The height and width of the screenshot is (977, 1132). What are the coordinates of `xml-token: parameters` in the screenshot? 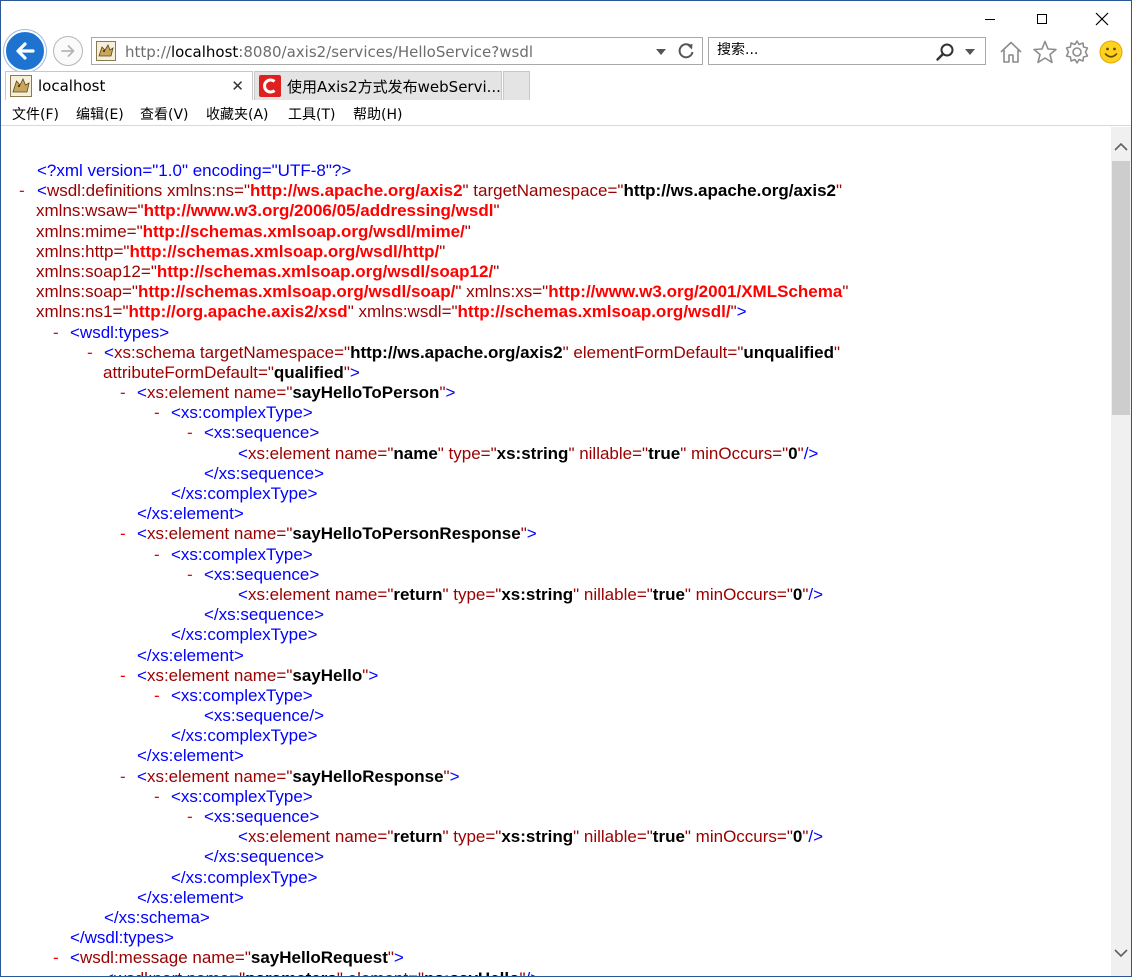 It's located at (291, 973).